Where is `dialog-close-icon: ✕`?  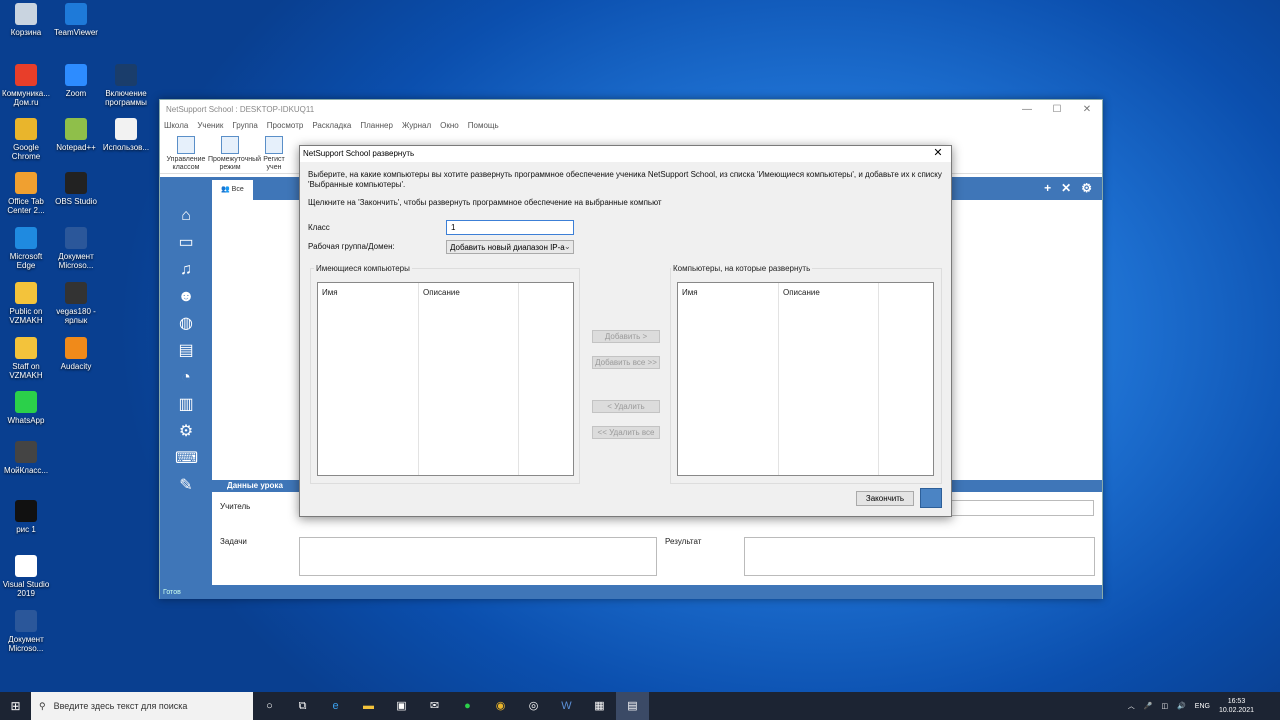 dialog-close-icon: ✕ is located at coordinates (938, 153).